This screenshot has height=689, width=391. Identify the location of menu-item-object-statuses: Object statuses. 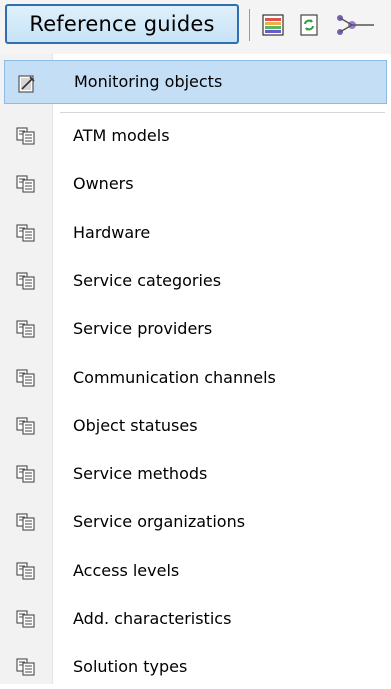
(195, 426).